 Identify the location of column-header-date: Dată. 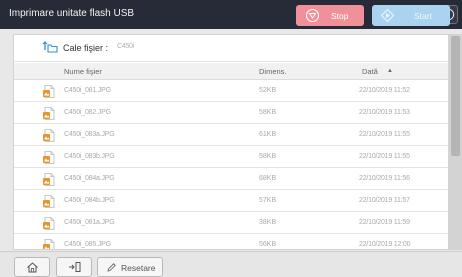
(370, 71).